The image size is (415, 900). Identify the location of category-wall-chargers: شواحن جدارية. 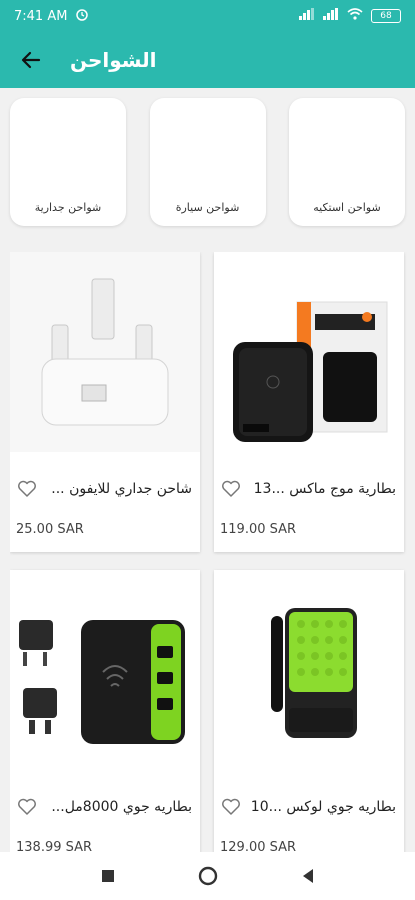
(68, 162).